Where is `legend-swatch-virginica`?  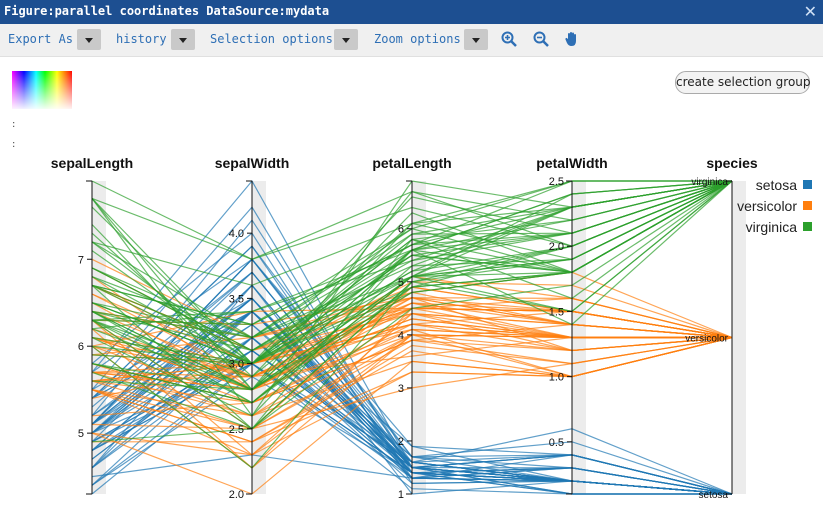 legend-swatch-virginica is located at coordinates (807, 226).